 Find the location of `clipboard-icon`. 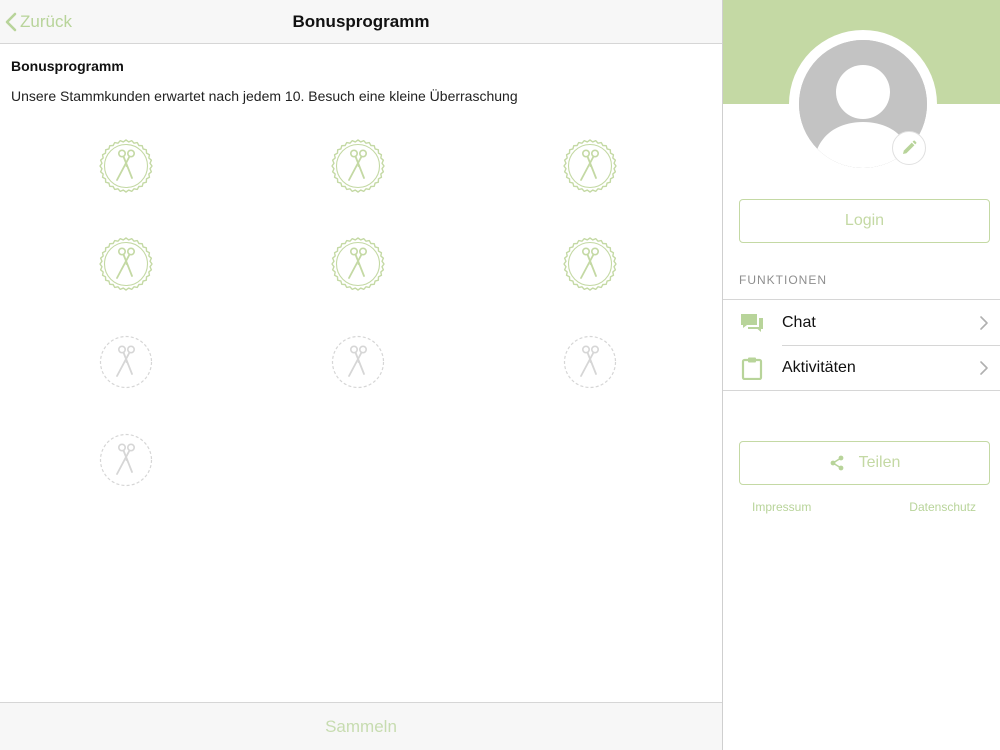

clipboard-icon is located at coordinates (752, 368).